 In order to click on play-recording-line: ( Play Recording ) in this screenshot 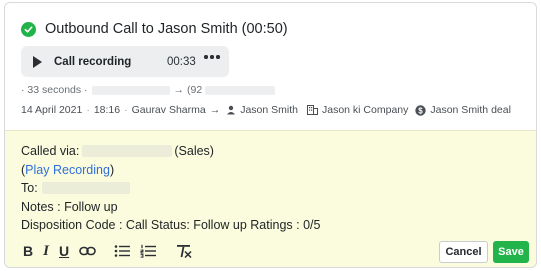, I will do `click(170, 170)`.